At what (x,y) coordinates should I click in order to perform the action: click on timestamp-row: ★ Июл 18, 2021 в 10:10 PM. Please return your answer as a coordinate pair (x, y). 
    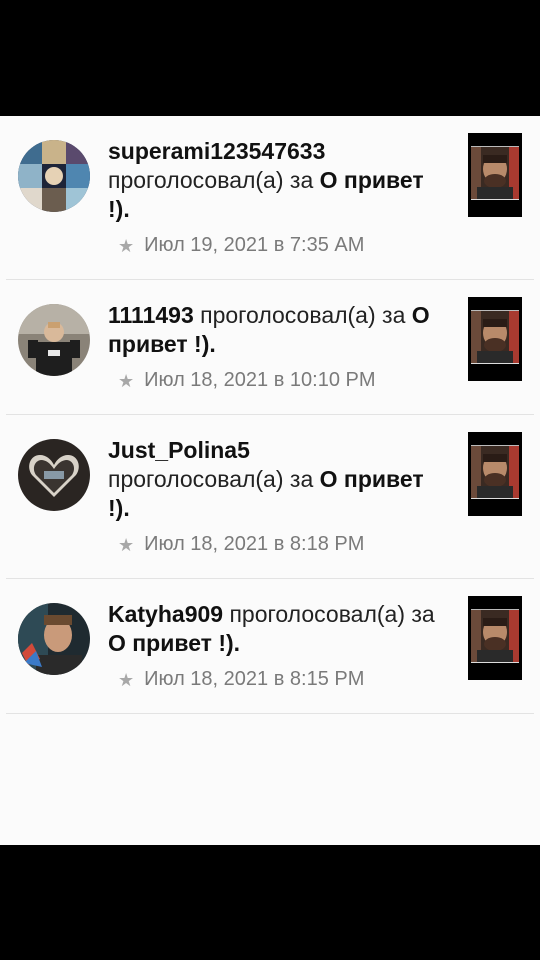
    Looking at the image, I should click on (279, 380).